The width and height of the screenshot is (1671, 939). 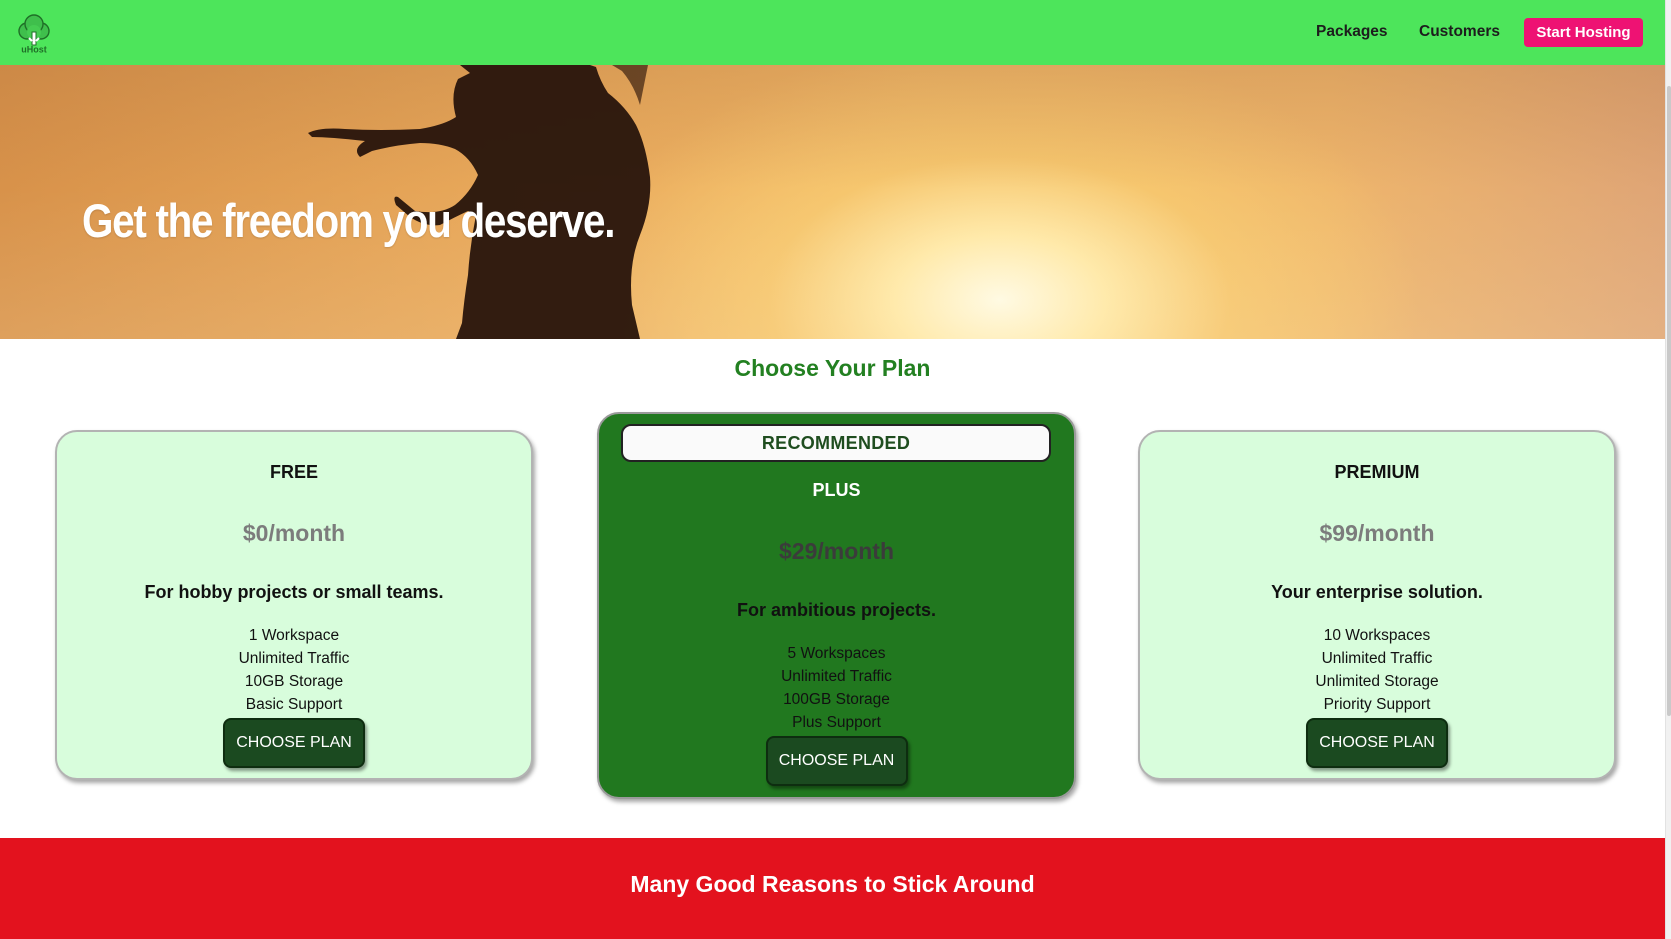 What do you see at coordinates (1377, 743) in the screenshot?
I see `choose-plan-premium-button: CHOOSE PLAN` at bounding box center [1377, 743].